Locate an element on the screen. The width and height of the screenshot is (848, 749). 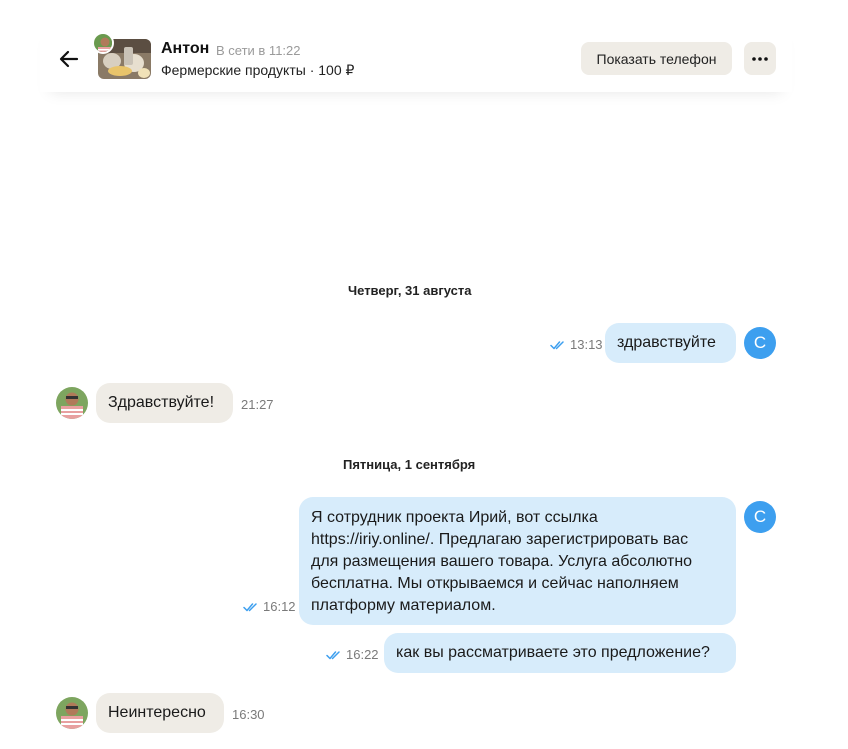
message-time-text: 13:13 is located at coordinates (586, 344).